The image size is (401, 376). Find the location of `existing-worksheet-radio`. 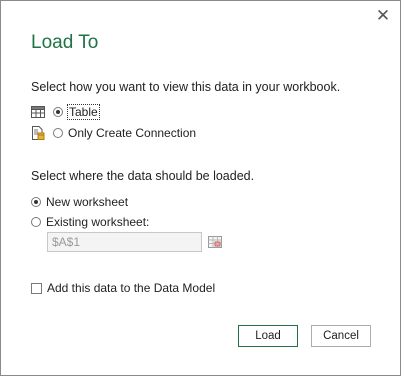

existing-worksheet-radio is located at coordinates (36, 222).